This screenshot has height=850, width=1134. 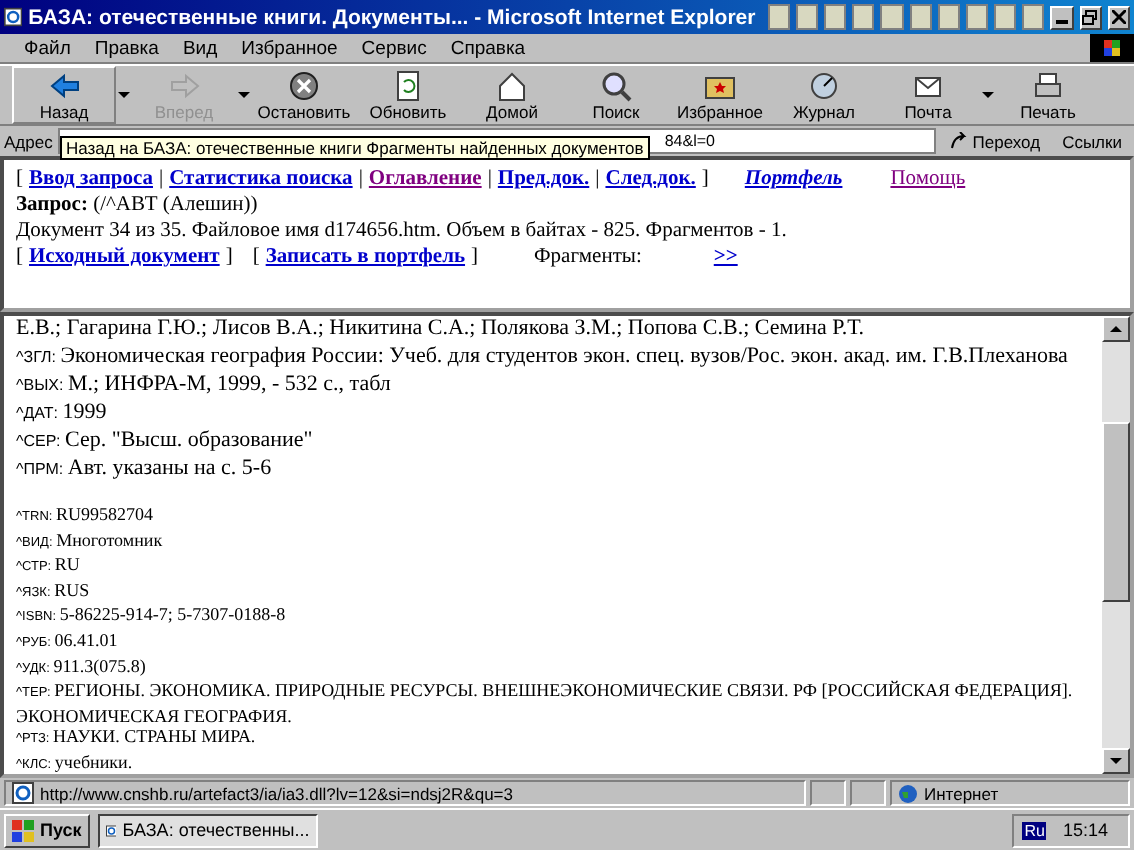 What do you see at coordinates (553, 357) in the screenshot?
I see `record-field: ^ЗГЛ: Экономическая география России: Учеб. для студентов экон. спец. вузов/Рос. экон. акад. им. Г.В.Плеханова` at bounding box center [553, 357].